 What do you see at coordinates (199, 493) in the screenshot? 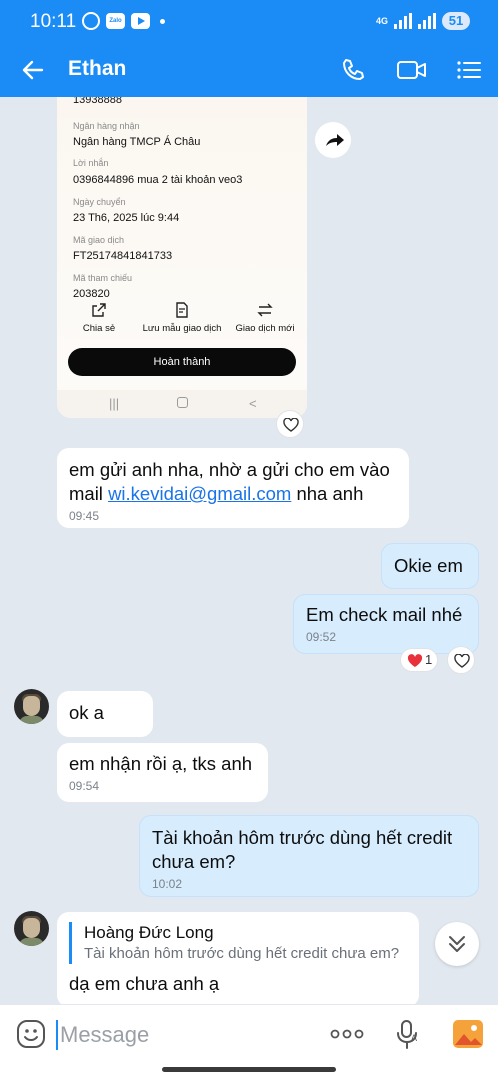
I see `email-link: wi.kevidai@gmail.com` at bounding box center [199, 493].